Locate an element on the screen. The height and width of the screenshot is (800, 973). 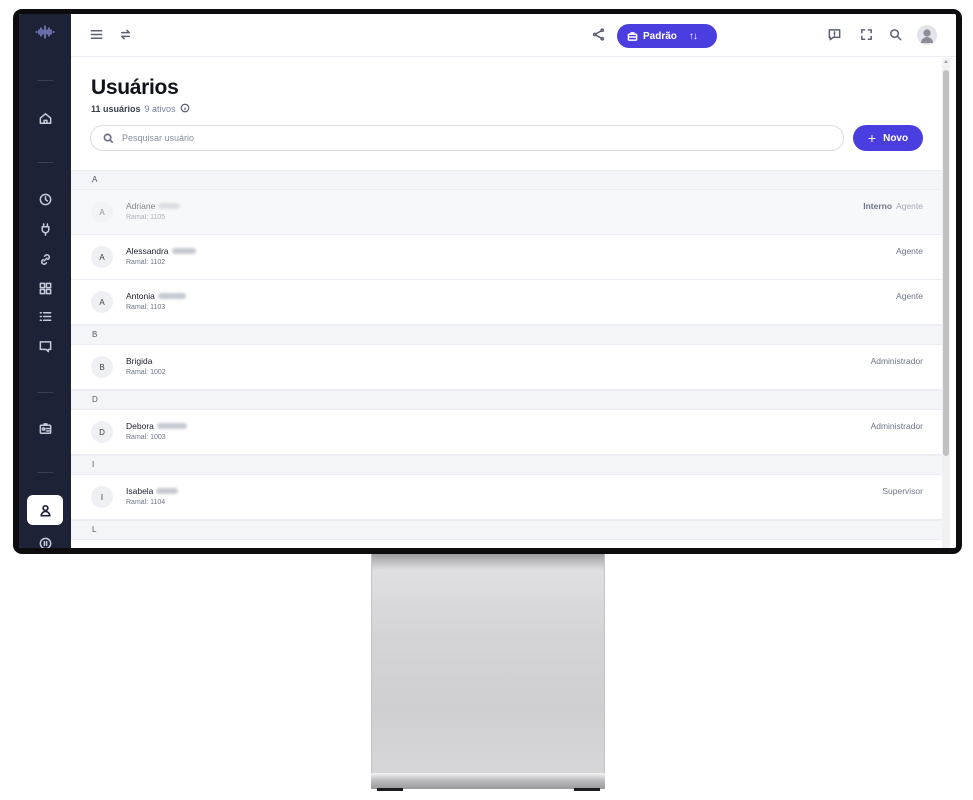
pause-circle-icon is located at coordinates (45, 539).